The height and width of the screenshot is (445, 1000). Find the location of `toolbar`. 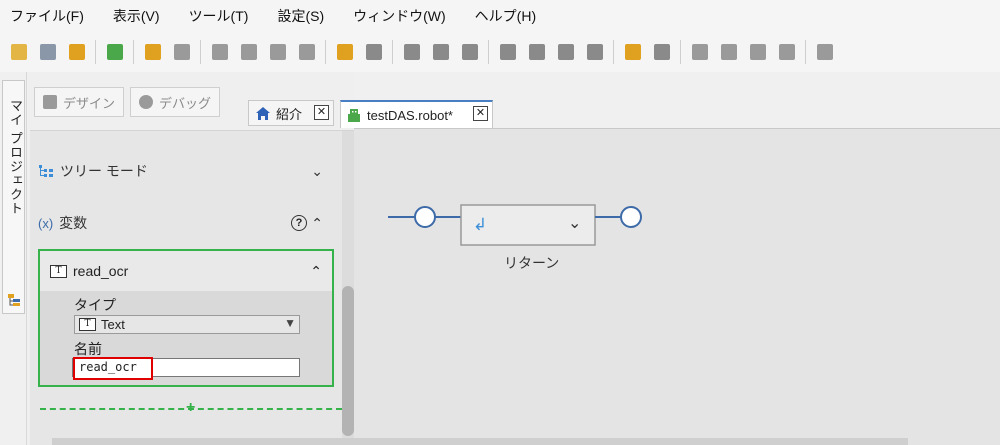

toolbar is located at coordinates (500, 52).